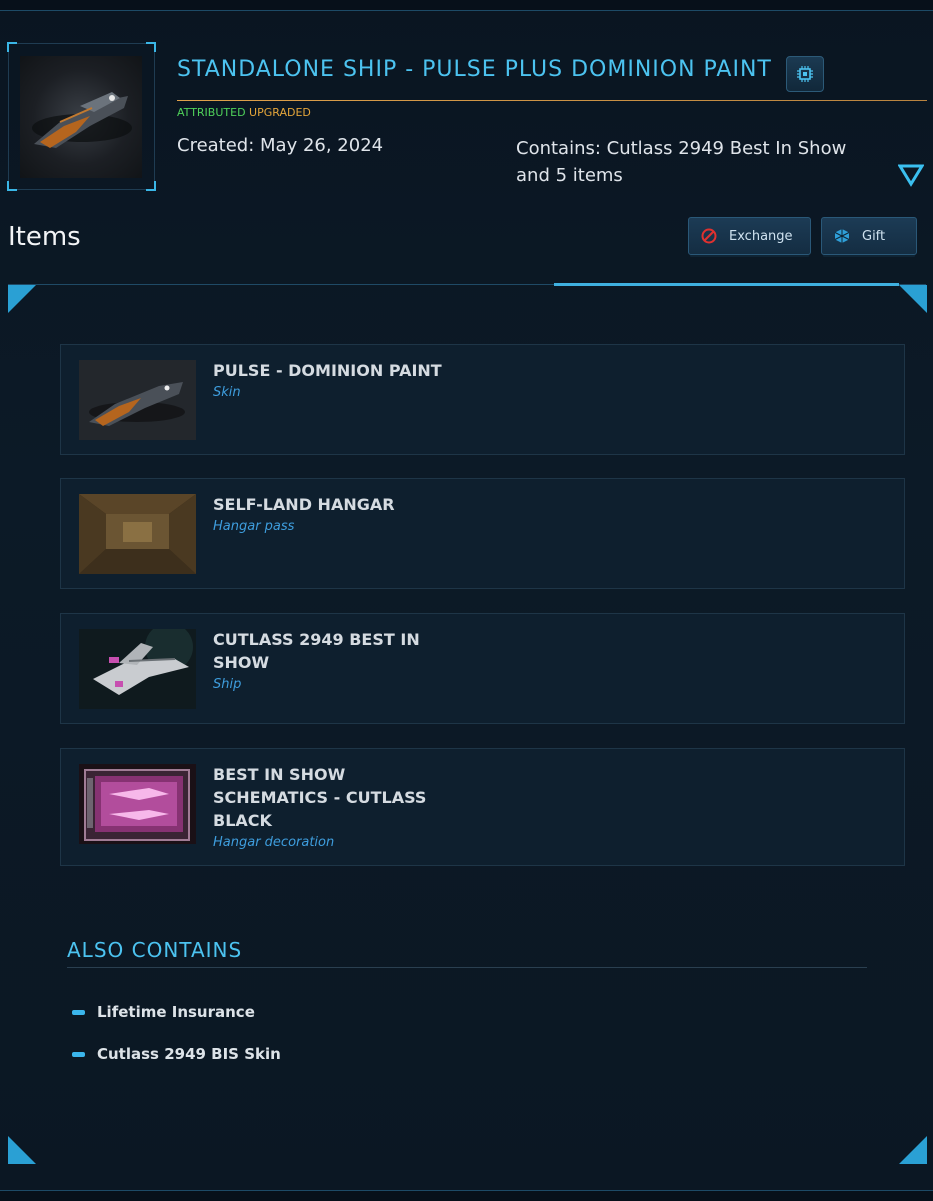  What do you see at coordinates (304, 504) in the screenshot?
I see `item-name: SELF-LAND HANGAR` at bounding box center [304, 504].